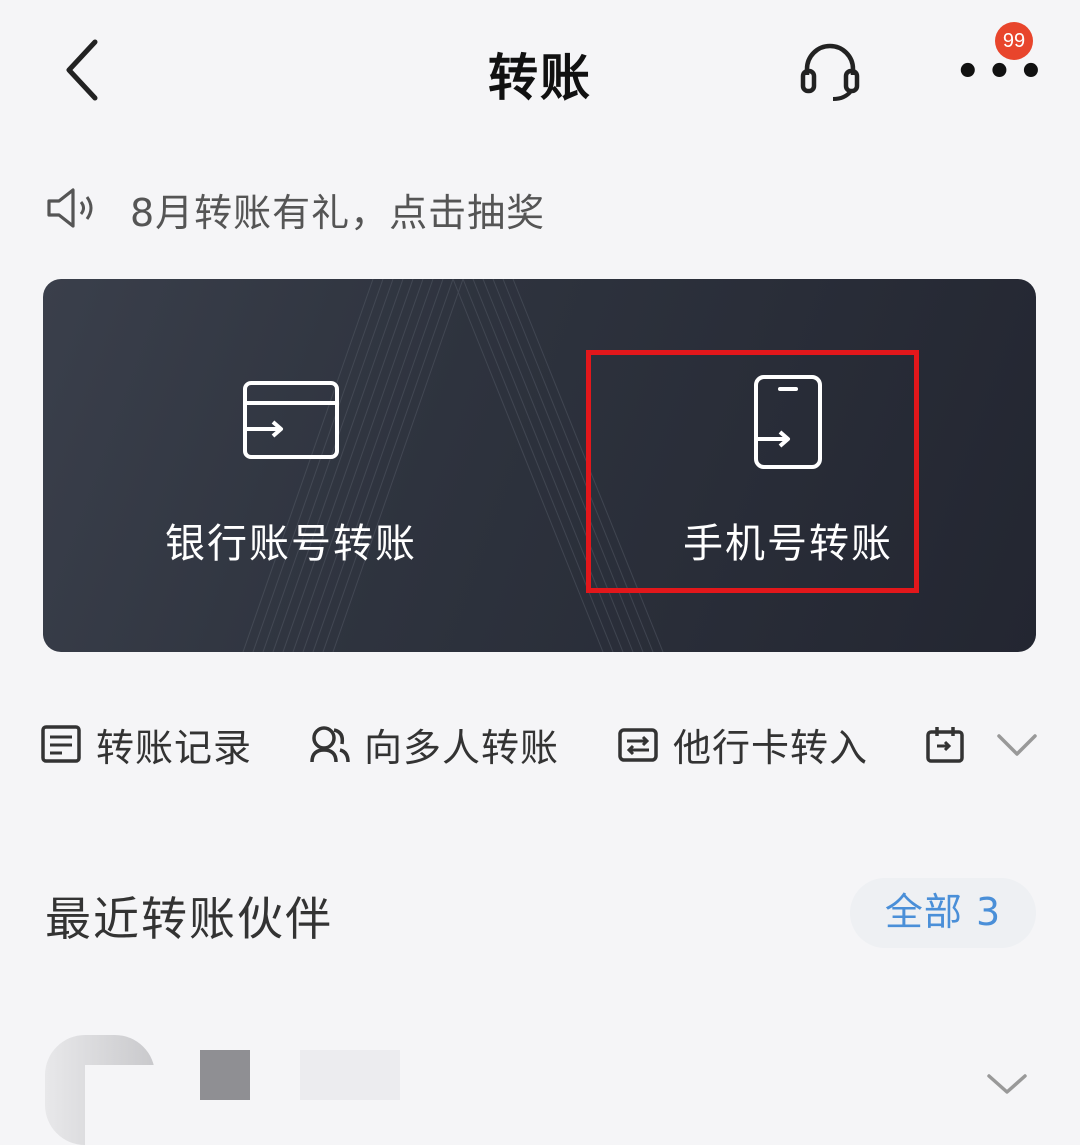  What do you see at coordinates (330, 744) in the screenshot?
I see `multi-person-icon` at bounding box center [330, 744].